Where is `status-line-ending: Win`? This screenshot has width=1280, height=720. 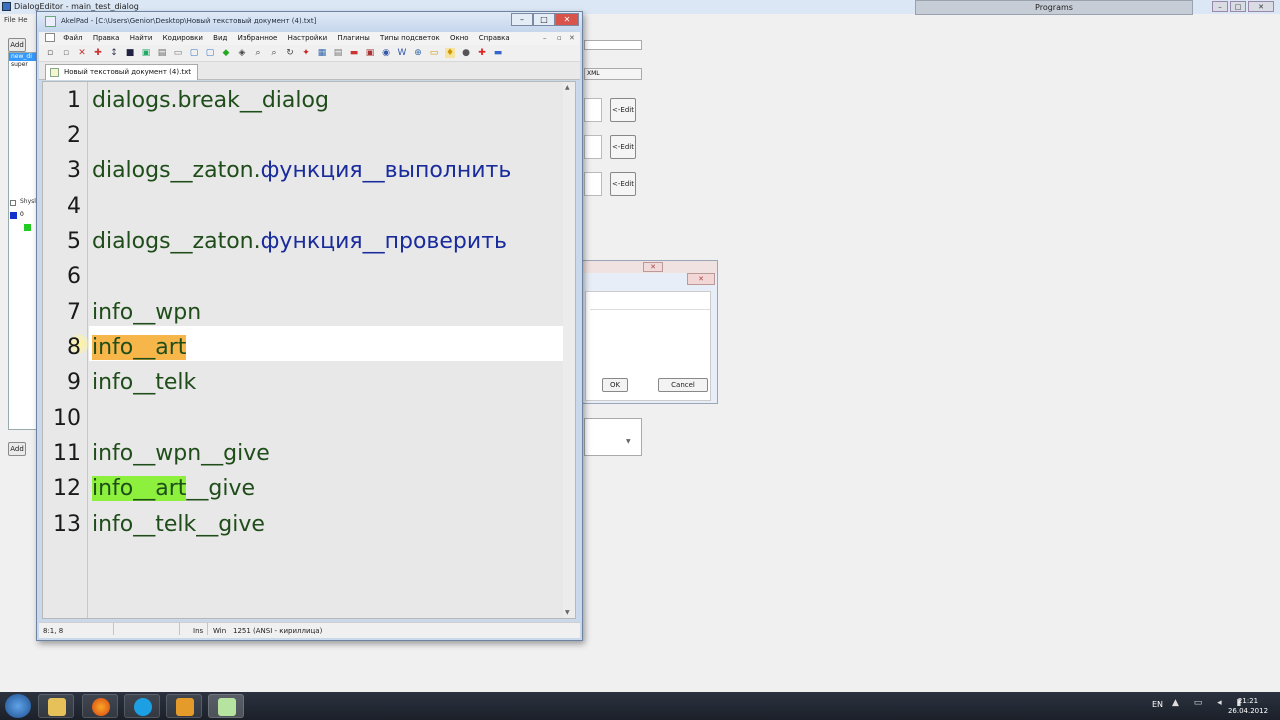 status-line-ending: Win is located at coordinates (220, 631).